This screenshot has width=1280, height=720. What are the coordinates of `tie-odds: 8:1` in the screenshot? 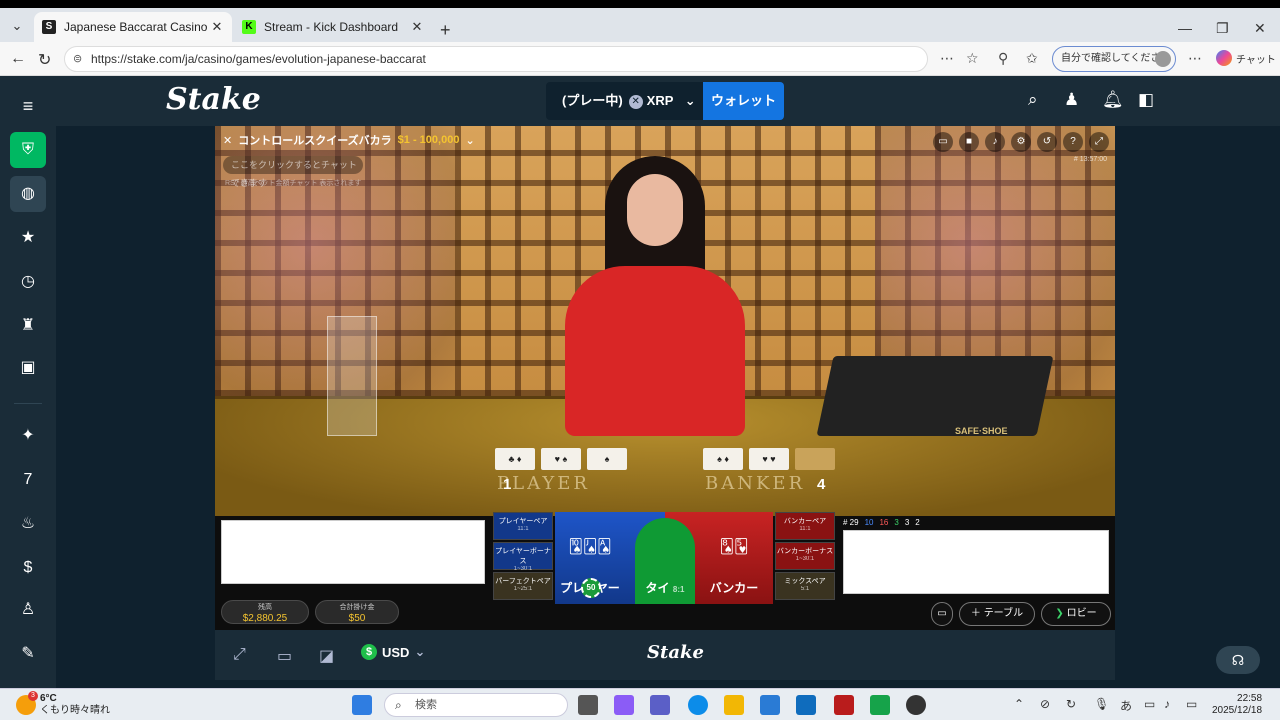 It's located at (678, 589).